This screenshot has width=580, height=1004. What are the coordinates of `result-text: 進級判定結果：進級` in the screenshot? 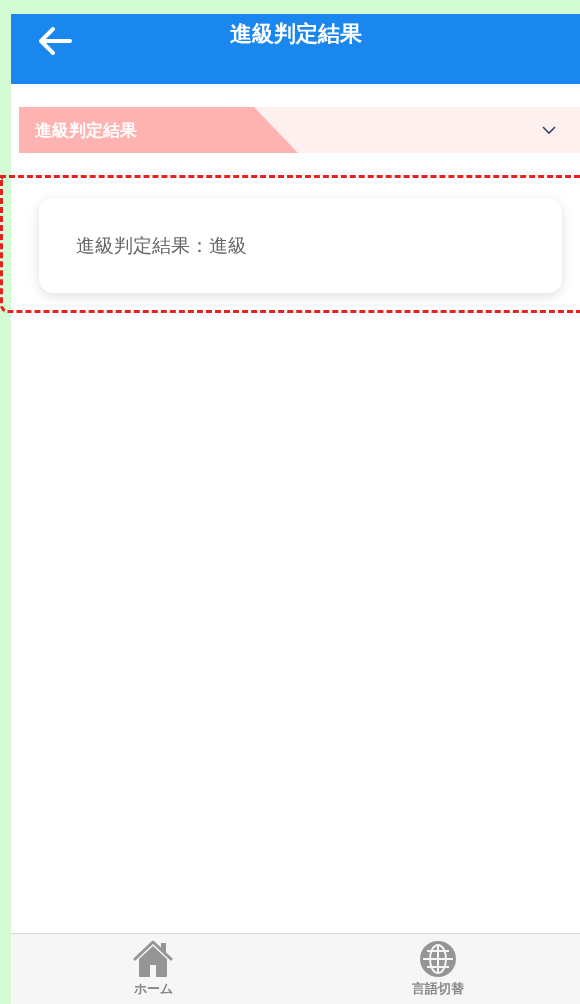 It's located at (161, 245).